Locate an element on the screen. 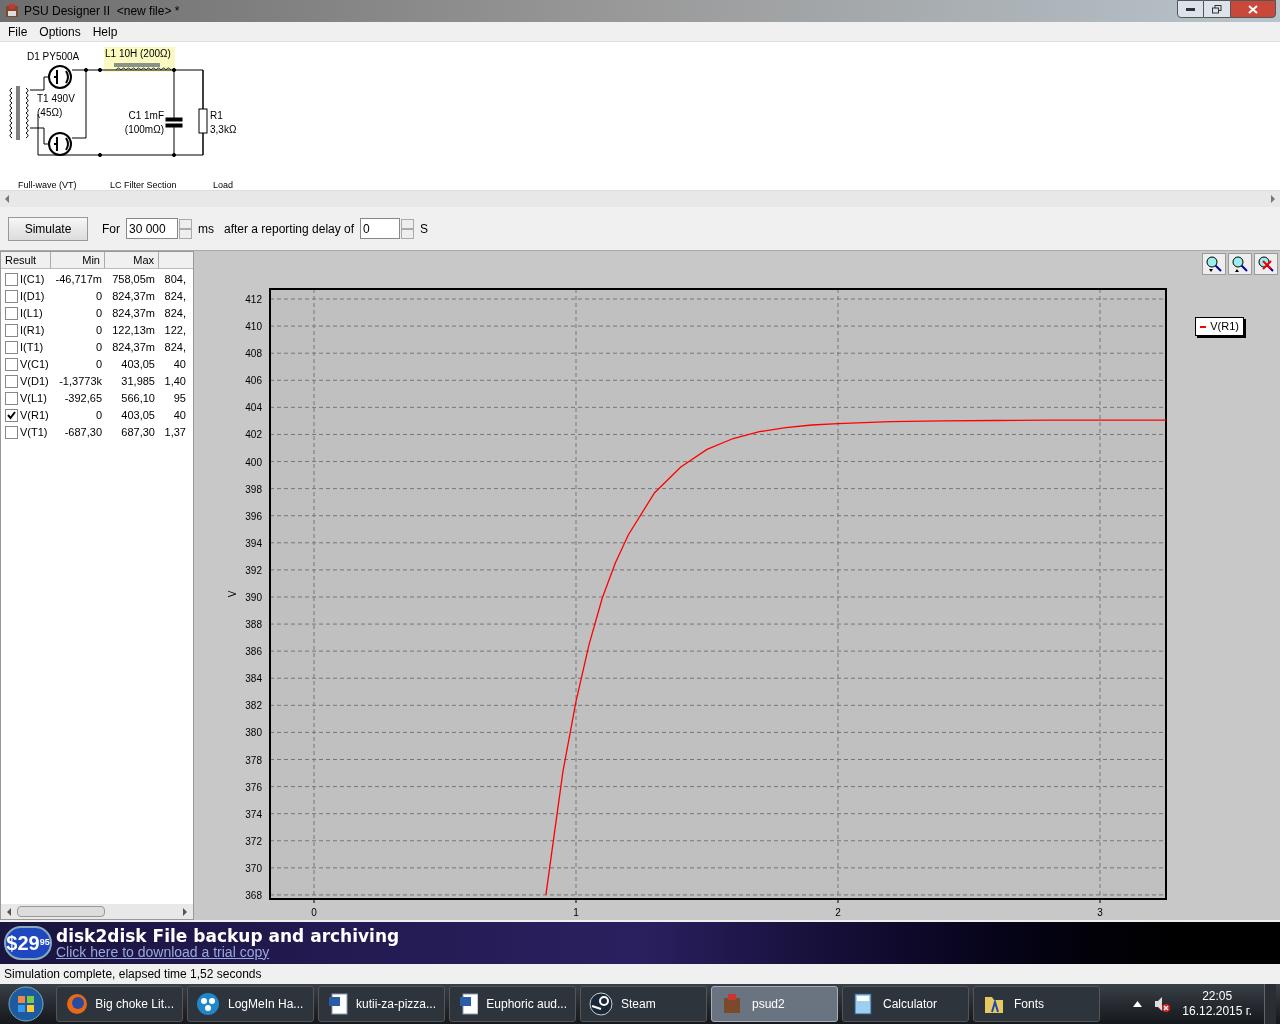 Image resolution: width=1280 pixels, height=1024 pixels. y-tick-label: 406 is located at coordinates (253, 381).